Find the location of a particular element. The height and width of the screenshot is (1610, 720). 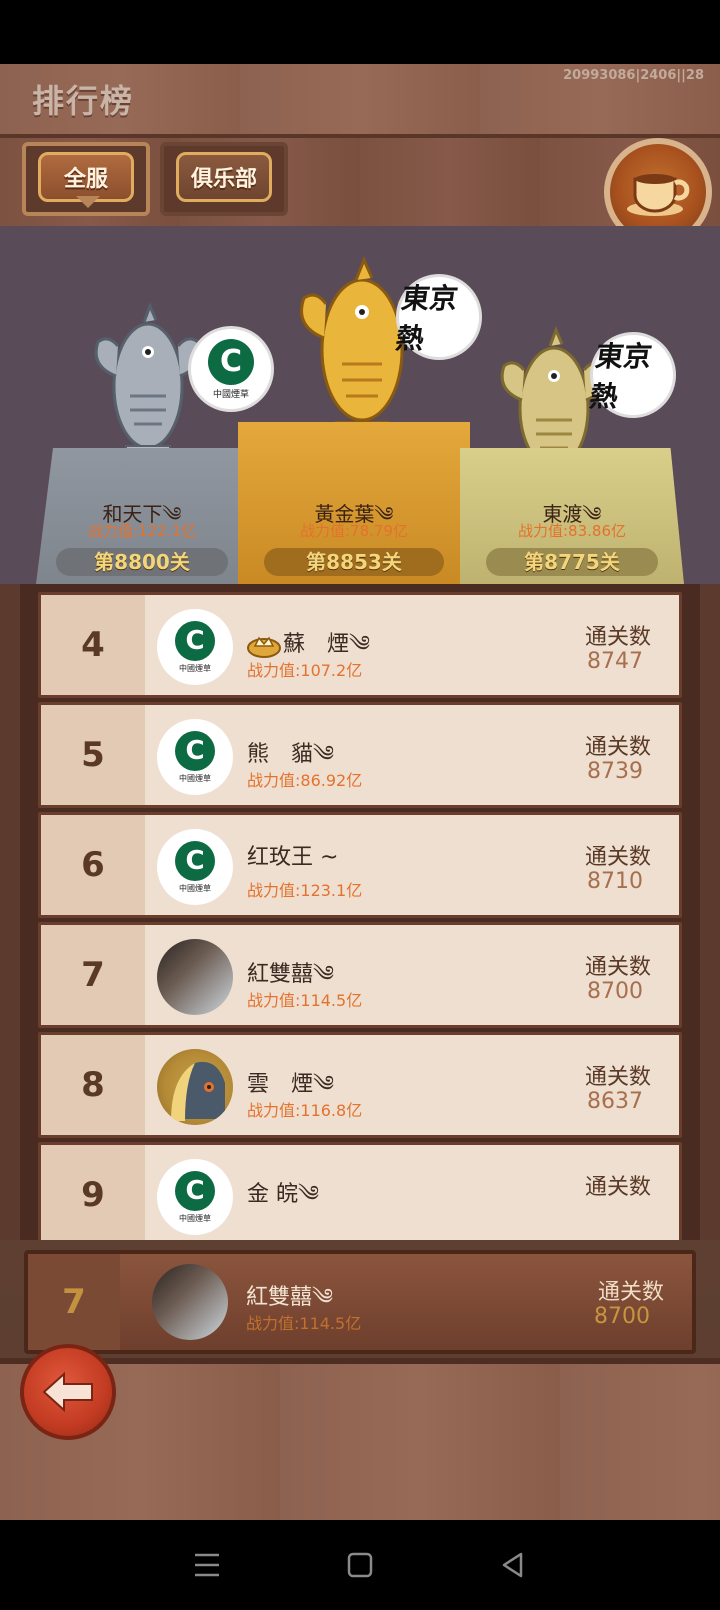

stat-value: 8637 is located at coordinates (615, 1101).